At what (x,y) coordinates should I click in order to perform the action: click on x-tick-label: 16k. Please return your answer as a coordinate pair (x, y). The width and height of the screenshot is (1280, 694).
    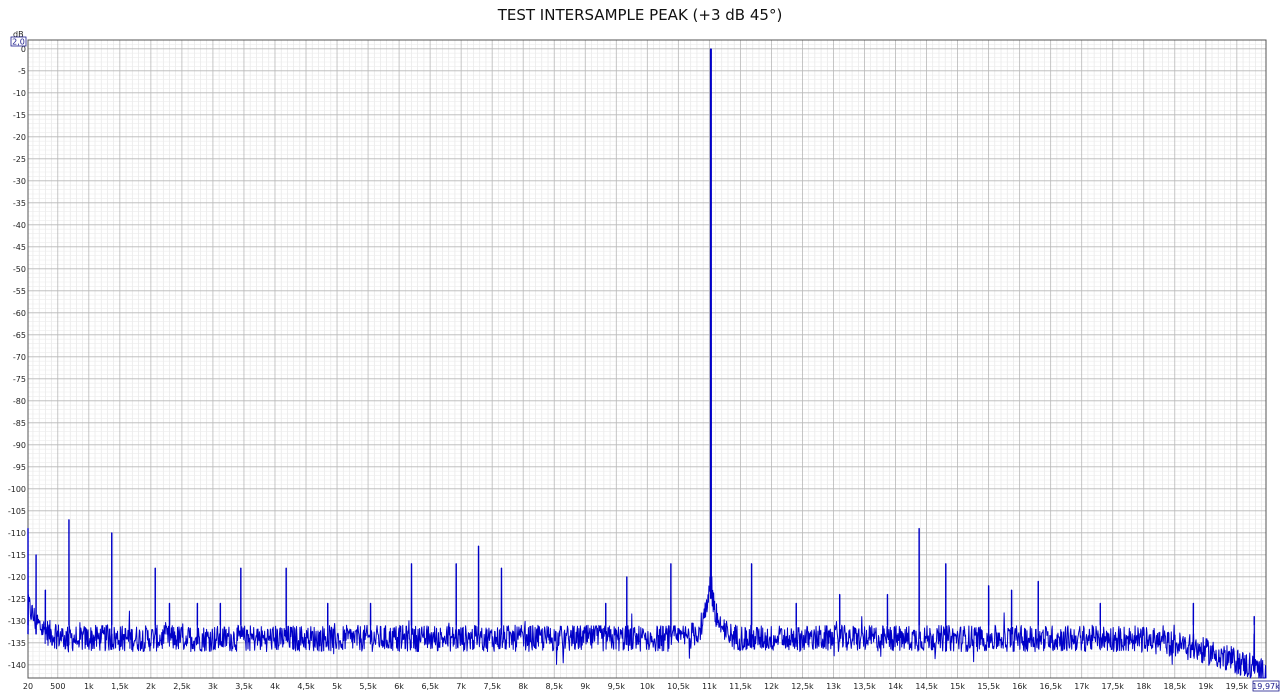
    Looking at the image, I should click on (1019, 686).